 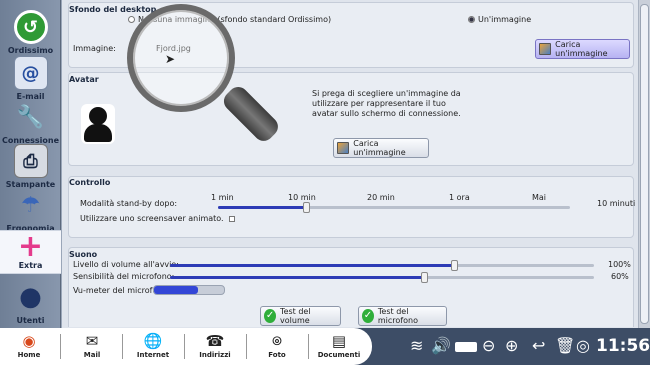 What do you see at coordinates (152, 218) in the screenshot?
I see `screensaver-label: Utilizzare uno screensaver animato.` at bounding box center [152, 218].